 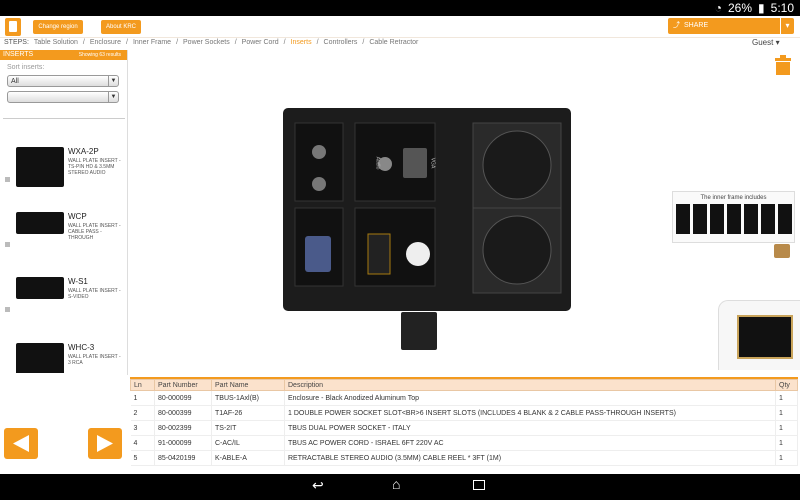 What do you see at coordinates (260, 42) in the screenshot?
I see `step-power-cord: Power Cord` at bounding box center [260, 42].